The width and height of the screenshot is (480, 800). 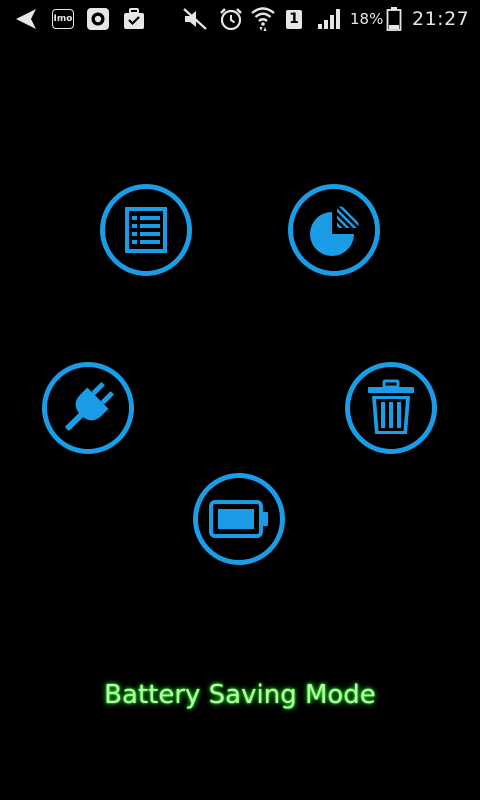 I want to click on sim-1-badge: 1, so click(x=294, y=19).